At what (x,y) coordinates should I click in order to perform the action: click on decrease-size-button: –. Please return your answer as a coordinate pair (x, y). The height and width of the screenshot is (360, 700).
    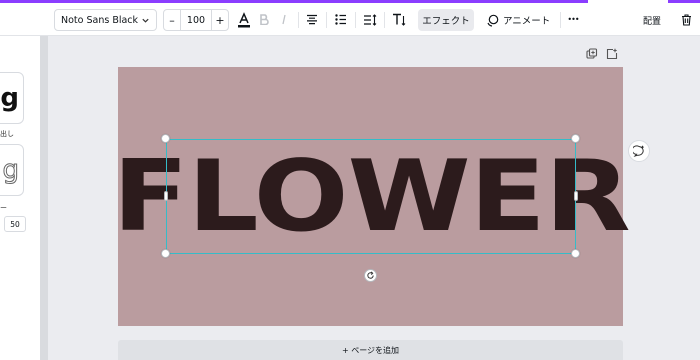
    Looking at the image, I should click on (172, 20).